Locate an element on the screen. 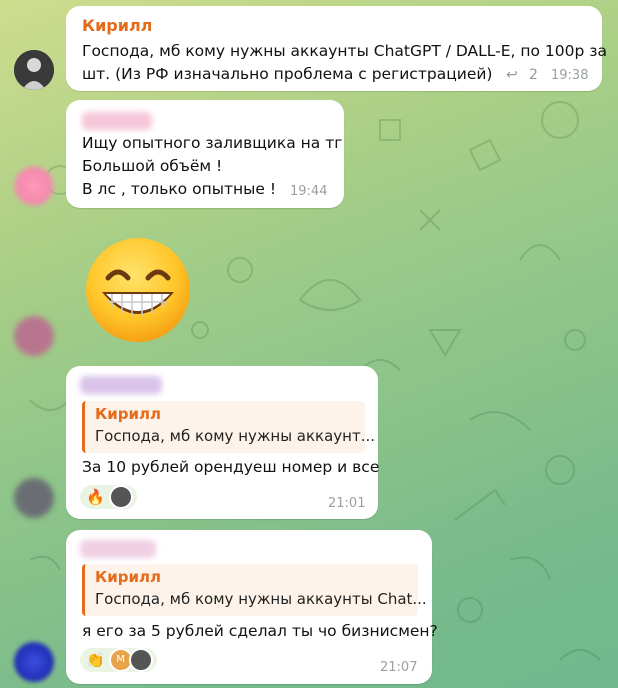  grinning-face-icon is located at coordinates (138, 290).